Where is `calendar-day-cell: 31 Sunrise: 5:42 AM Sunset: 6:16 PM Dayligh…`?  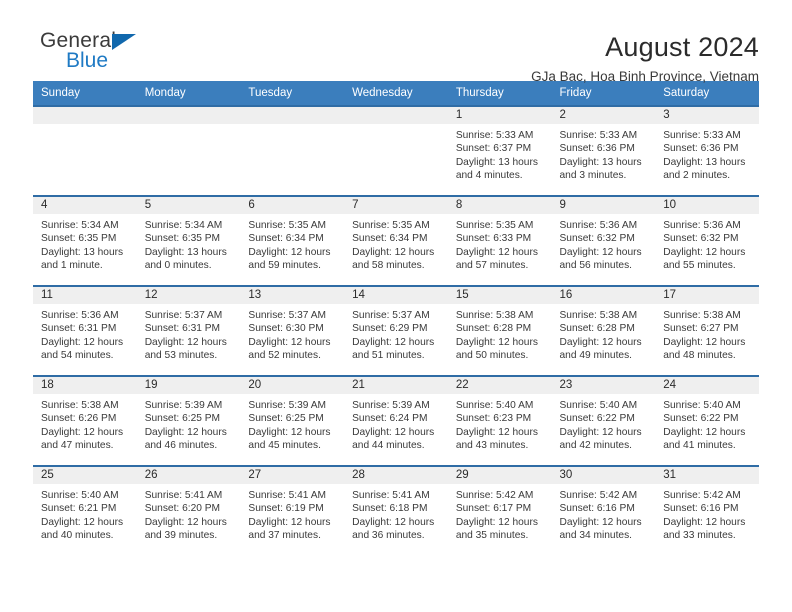 calendar-day-cell: 31 Sunrise: 5:42 AM Sunset: 6:16 PM Dayligh… is located at coordinates (707, 510).